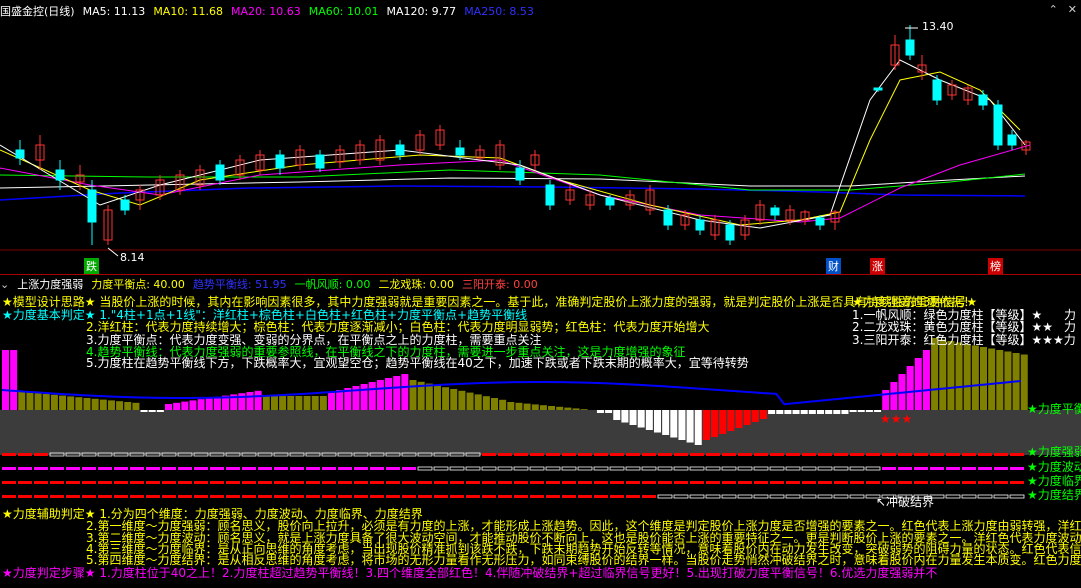 This screenshot has height=588, width=1081. I want to click on low-price-label: 8.14, so click(132, 257).